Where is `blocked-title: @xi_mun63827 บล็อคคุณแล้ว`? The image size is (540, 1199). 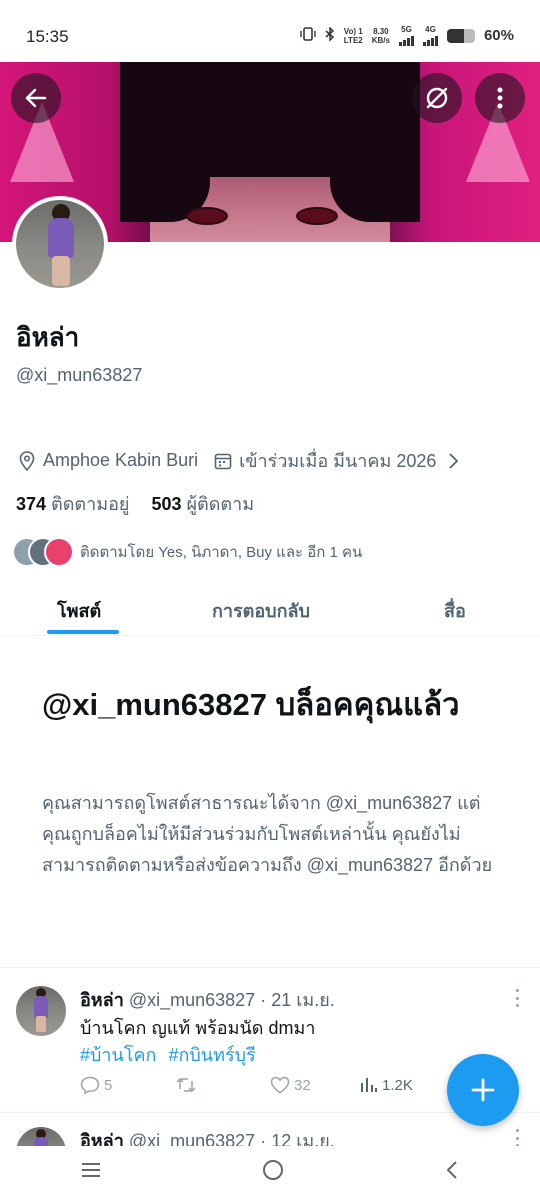
blocked-title: @xi_mun63827 บล็อคคุณแล้ว is located at coordinates (251, 704).